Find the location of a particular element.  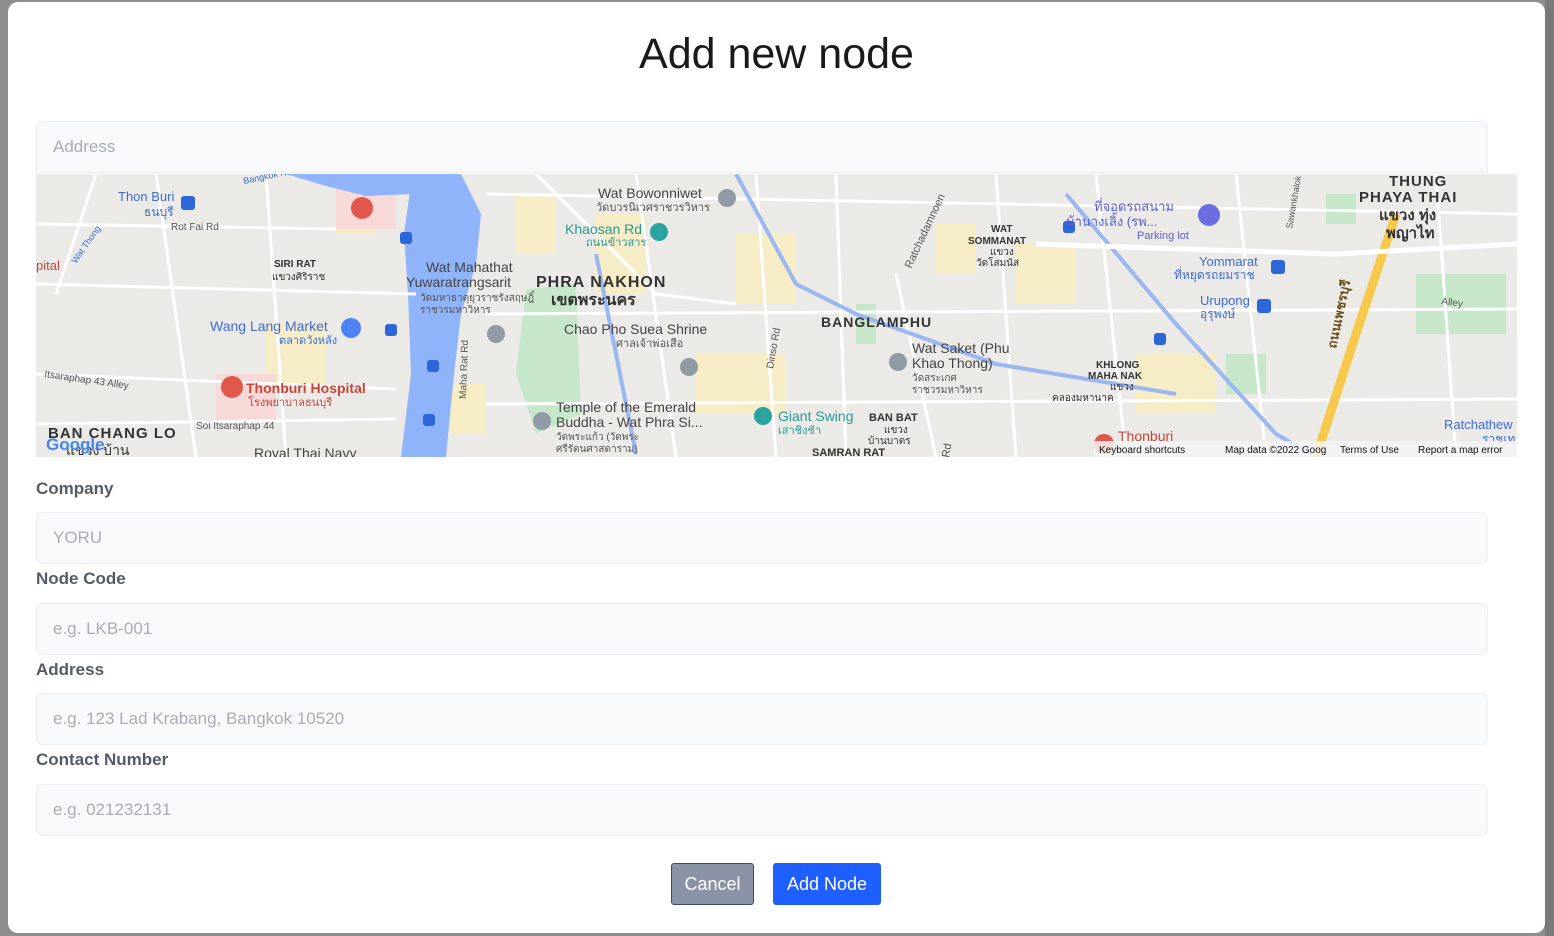

map-label: SIRI RAT is located at coordinates (295, 264).